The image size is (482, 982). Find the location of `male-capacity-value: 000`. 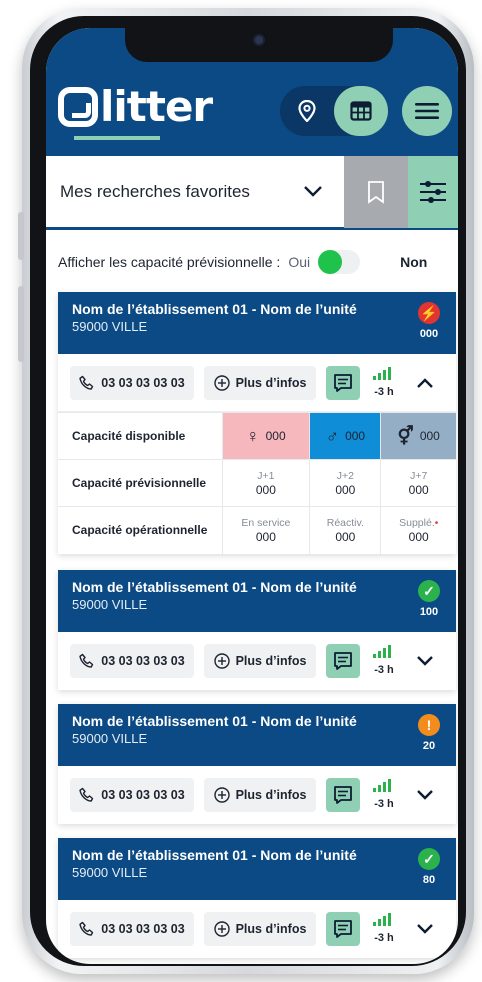

male-capacity-value: 000 is located at coordinates (355, 436).